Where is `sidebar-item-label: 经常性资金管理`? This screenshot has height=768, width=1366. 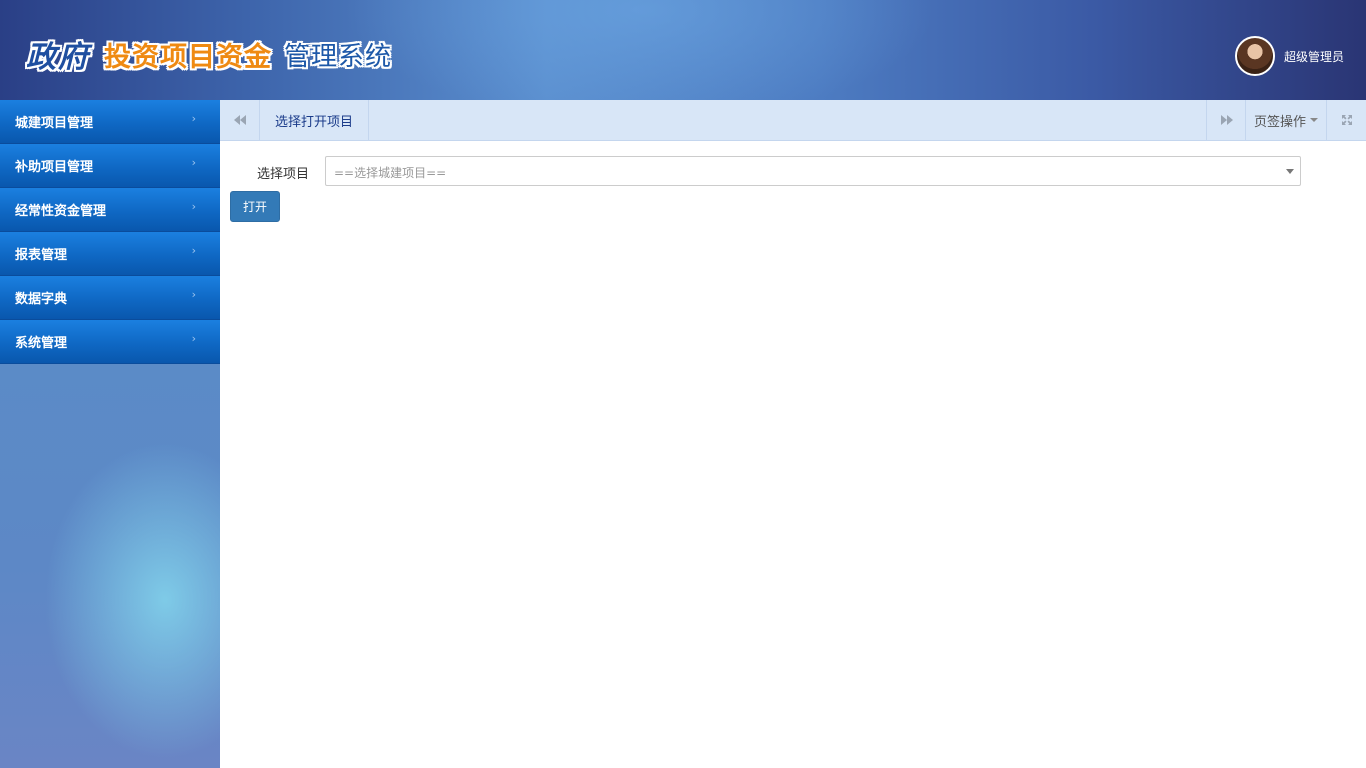
sidebar-item-label: 经常性资金管理 is located at coordinates (61, 211).